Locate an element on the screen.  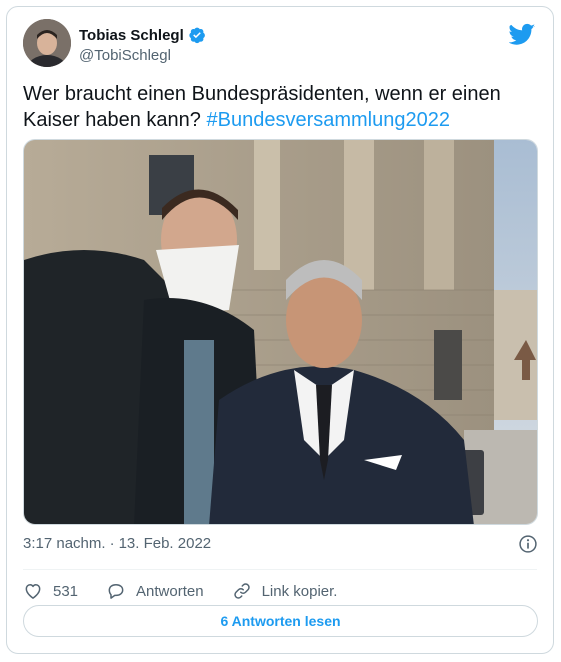
reply-label: Antworten is located at coordinates (170, 591).